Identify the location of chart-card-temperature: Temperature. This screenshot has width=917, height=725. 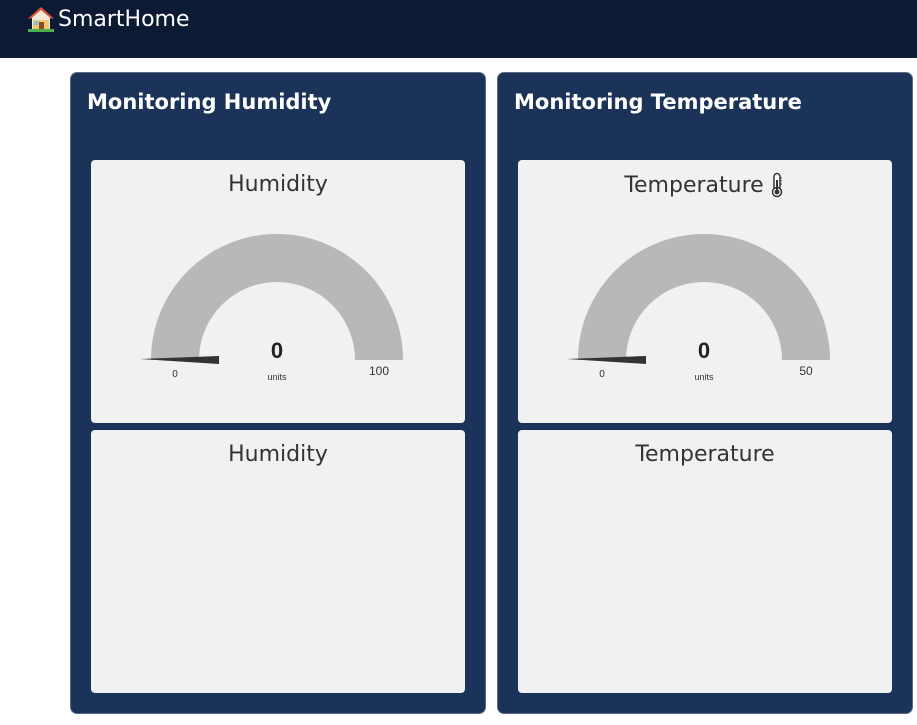
(705, 561).